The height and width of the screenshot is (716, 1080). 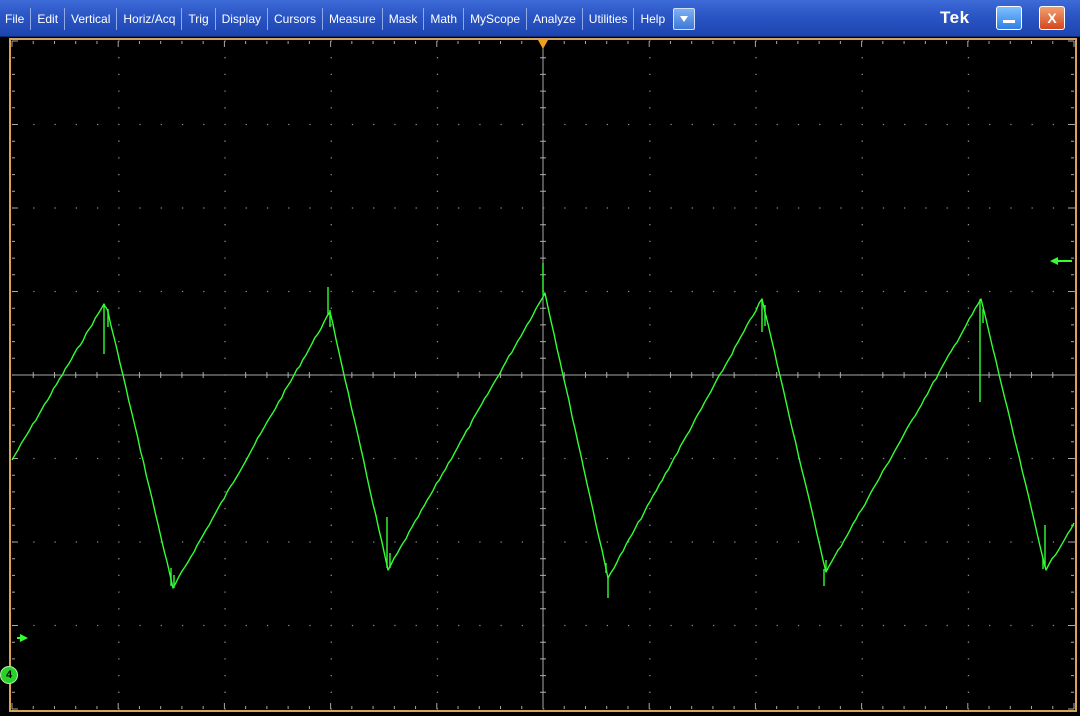 What do you see at coordinates (48, 18) in the screenshot?
I see `menu-item-edit: Edit` at bounding box center [48, 18].